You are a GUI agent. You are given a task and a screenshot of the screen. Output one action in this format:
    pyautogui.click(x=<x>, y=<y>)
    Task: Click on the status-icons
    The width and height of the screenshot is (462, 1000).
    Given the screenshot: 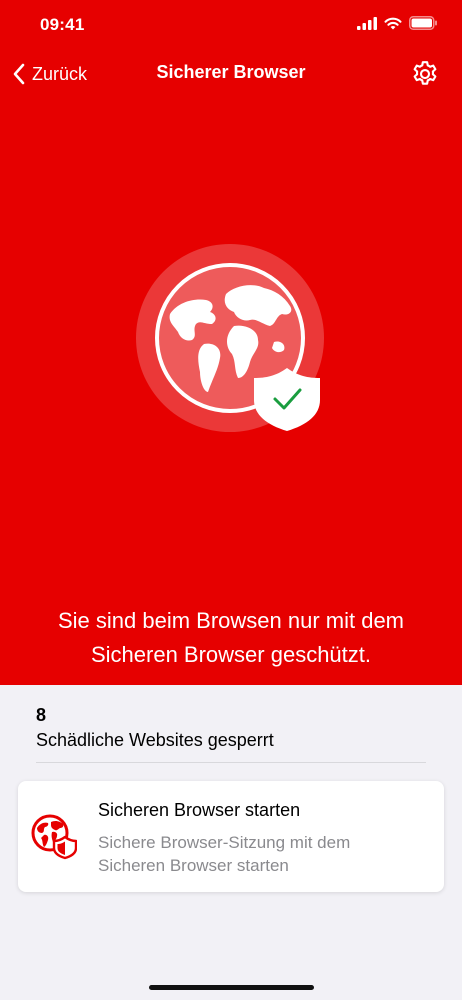 What is the action you would take?
    pyautogui.click(x=397, y=23)
    